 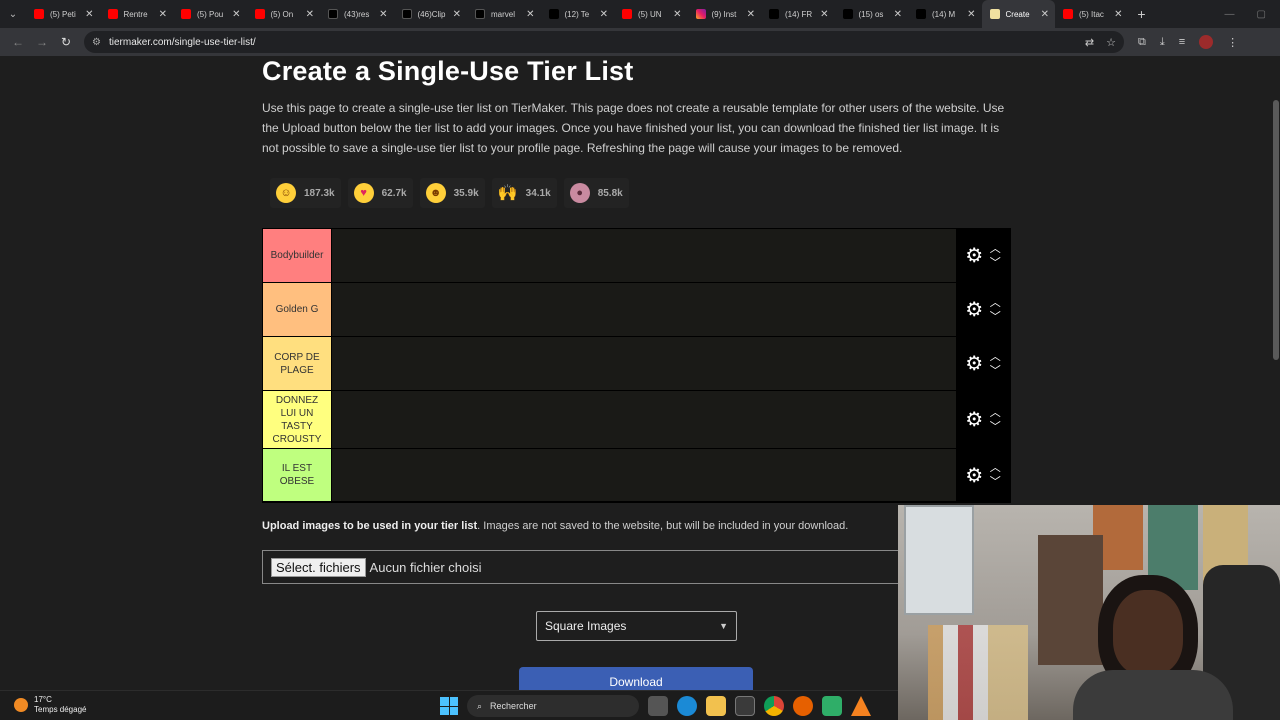 I want to click on reaction-button: ♥ 62.7k, so click(x=380, y=193).